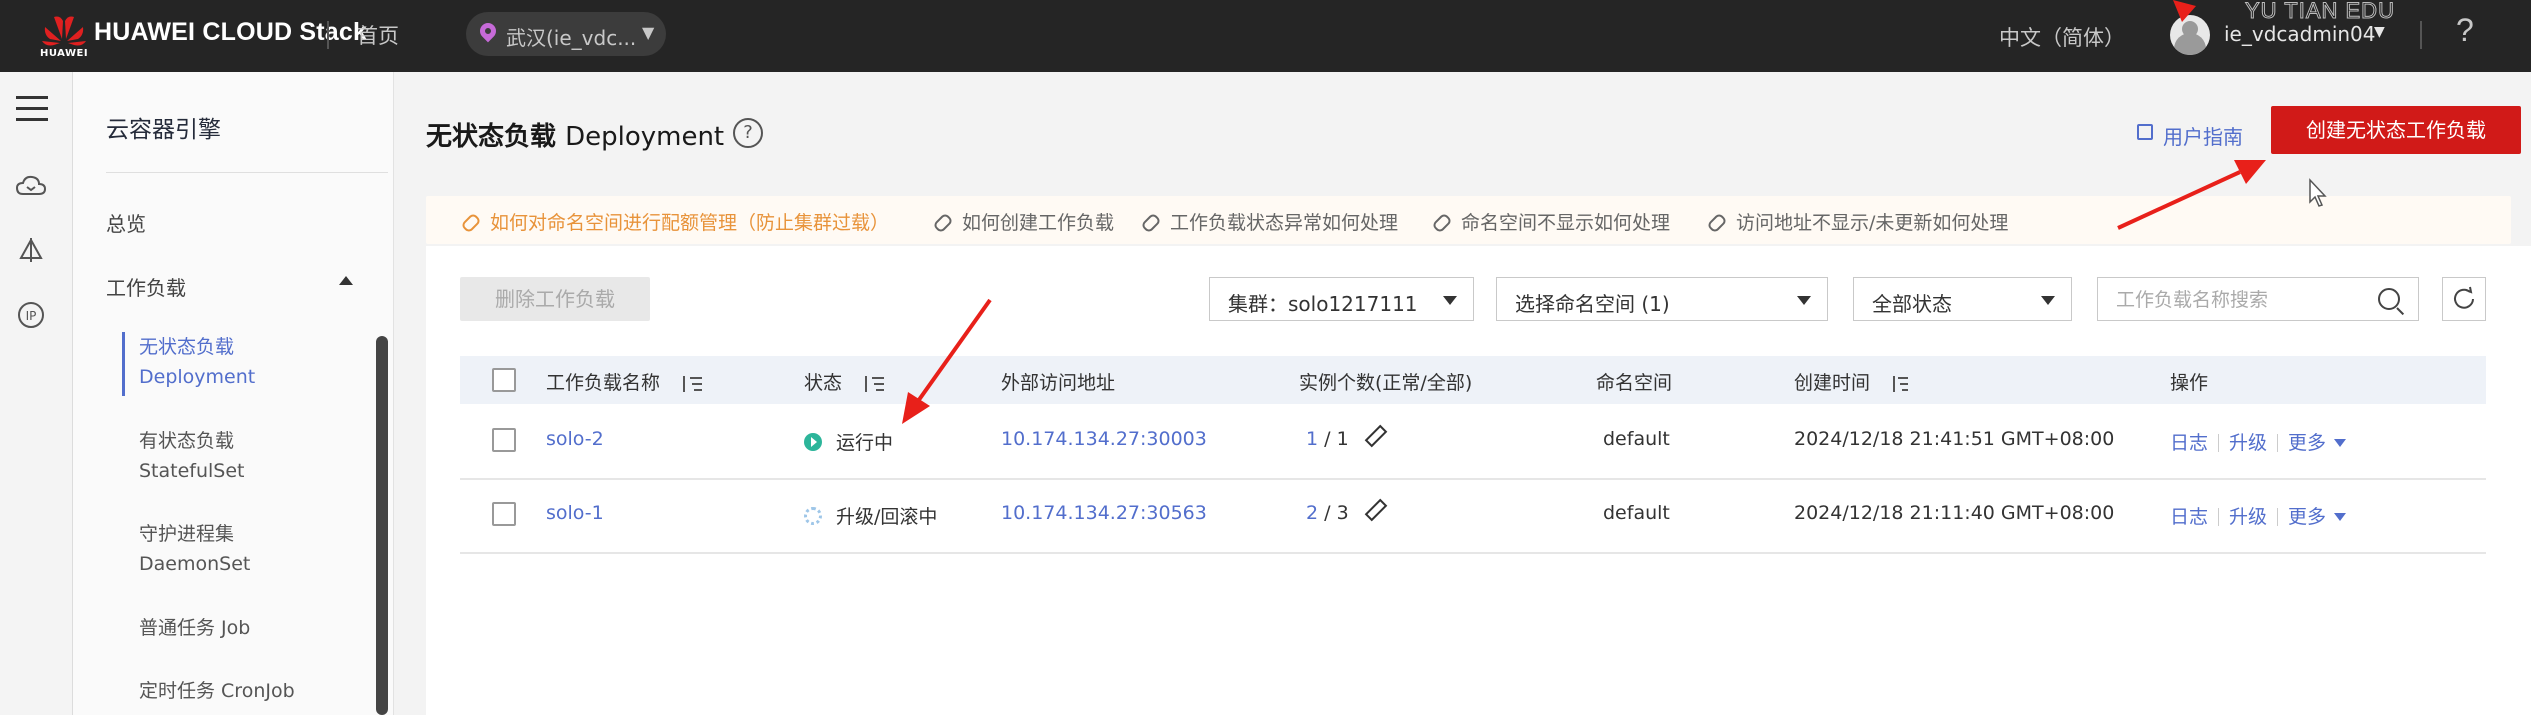  Describe the element at coordinates (2318, 192) in the screenshot. I see `mouse-cursor-icon` at that location.